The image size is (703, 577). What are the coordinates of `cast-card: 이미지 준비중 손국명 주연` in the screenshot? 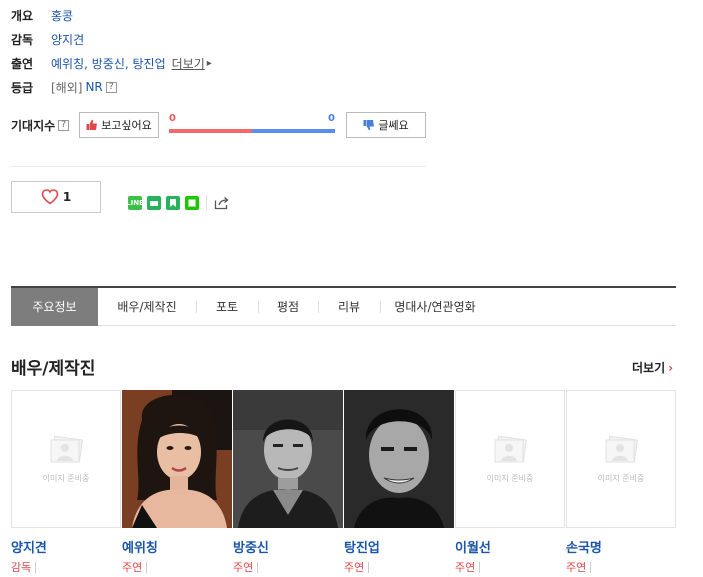 It's located at (621, 482).